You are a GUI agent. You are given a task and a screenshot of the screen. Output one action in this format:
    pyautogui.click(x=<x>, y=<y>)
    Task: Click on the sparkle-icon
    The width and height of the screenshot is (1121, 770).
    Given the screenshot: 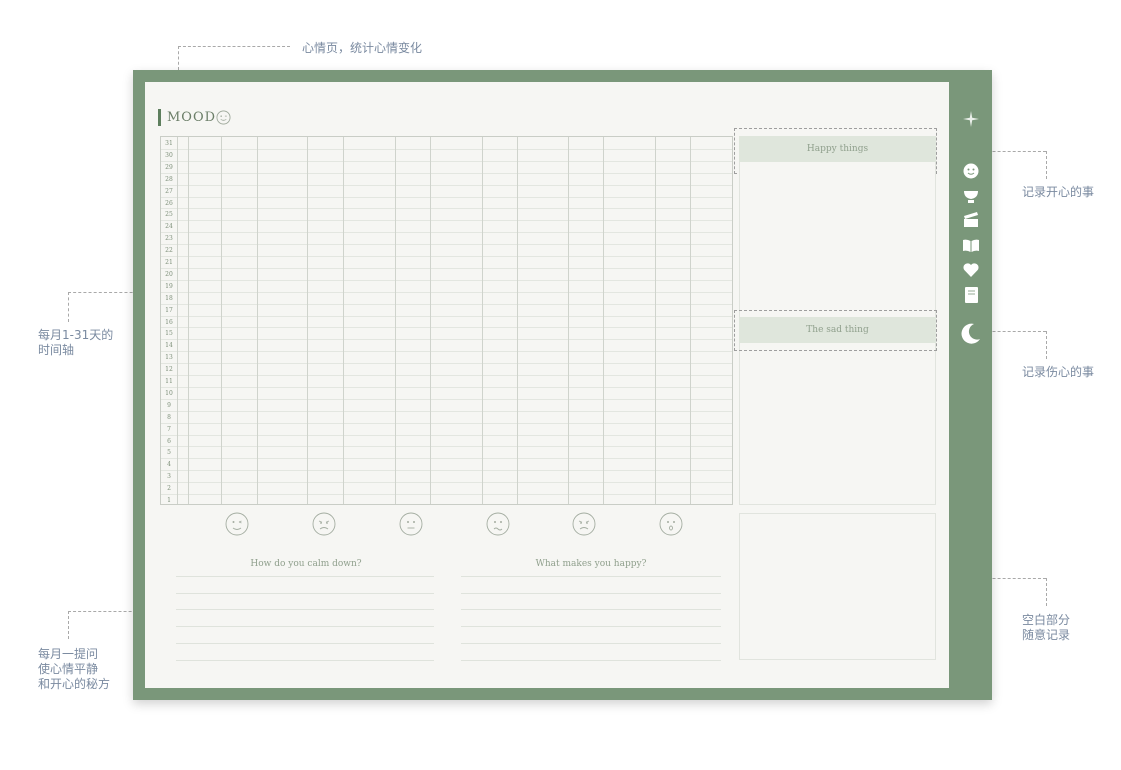 What is the action you would take?
    pyautogui.click(x=971, y=119)
    